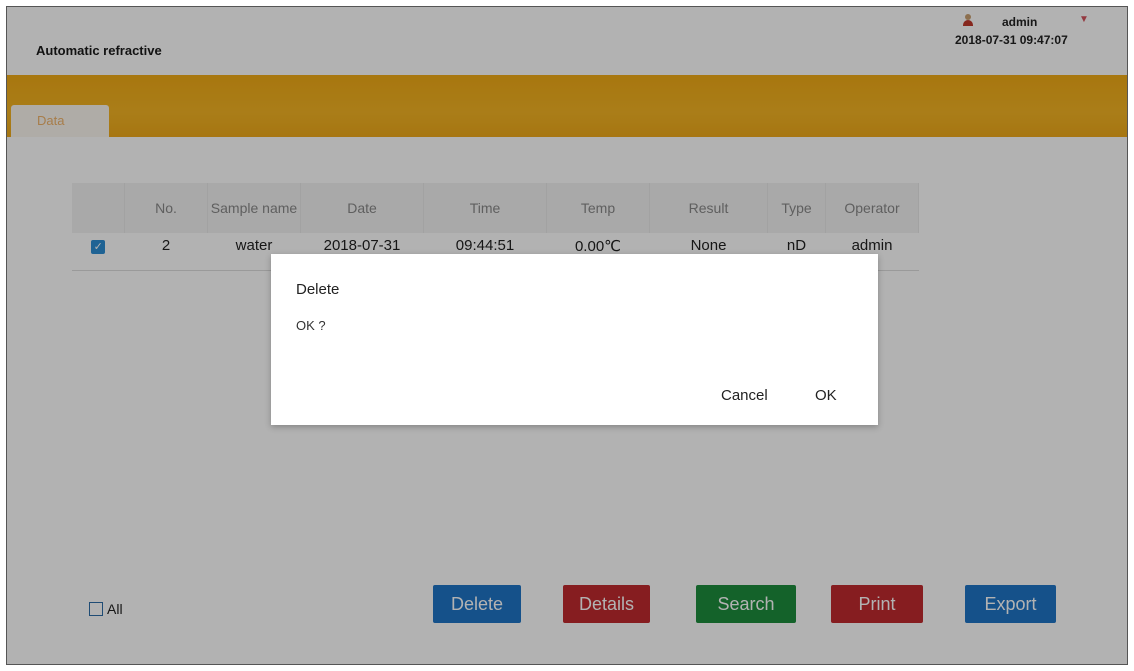 Image resolution: width=1134 pixels, height=671 pixels. I want to click on dialog-message: OK ?, so click(311, 325).